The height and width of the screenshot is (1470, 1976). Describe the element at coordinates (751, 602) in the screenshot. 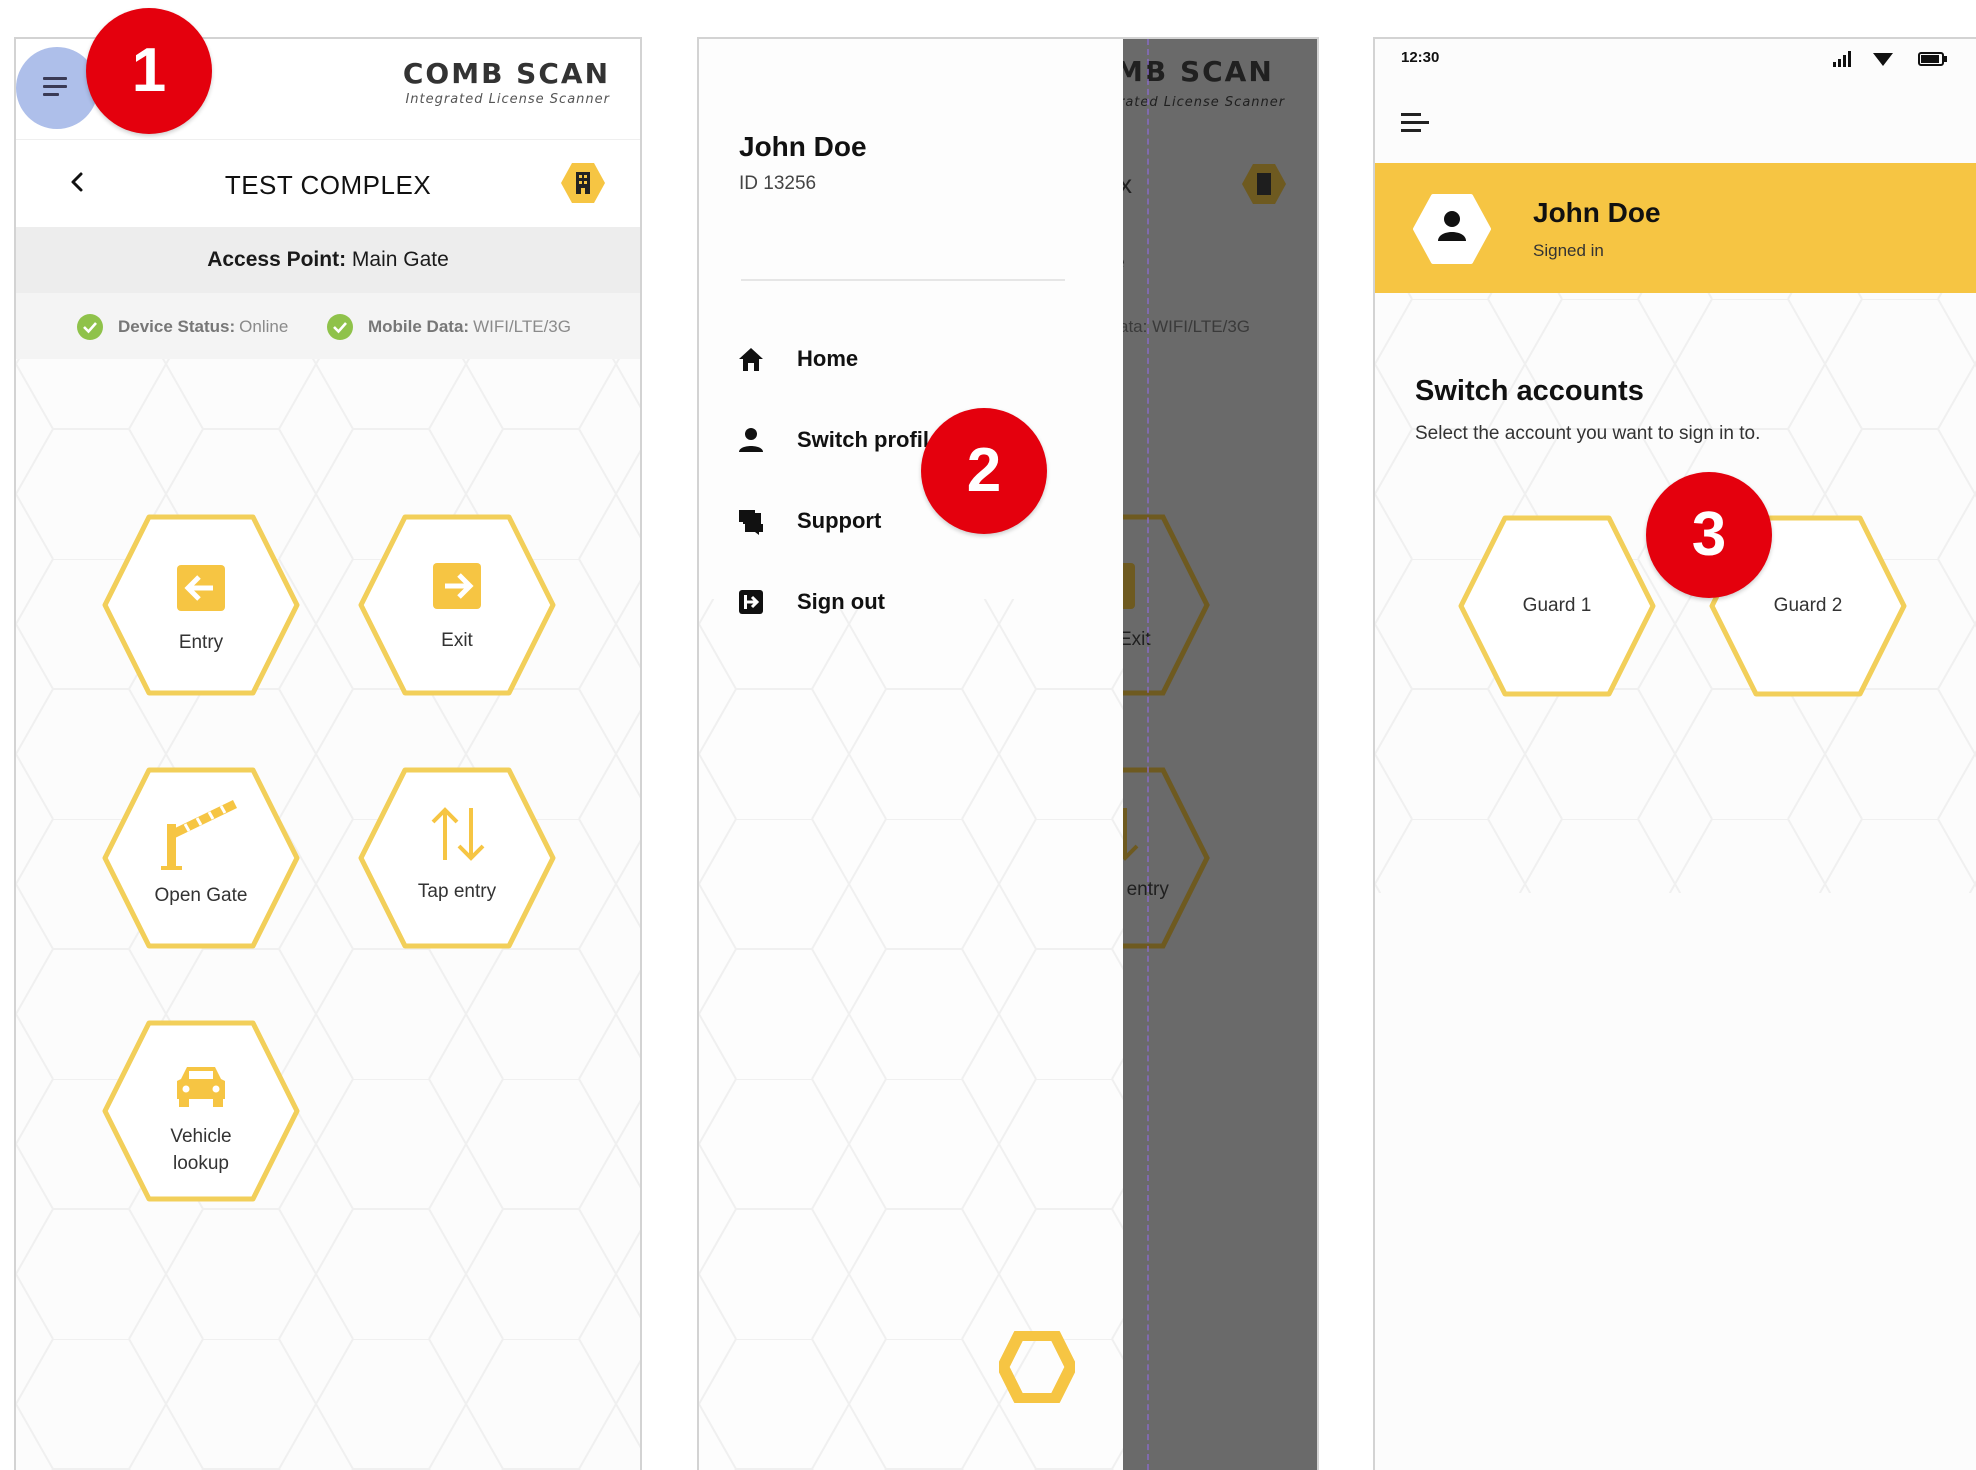

I see `sign-out-icon` at that location.